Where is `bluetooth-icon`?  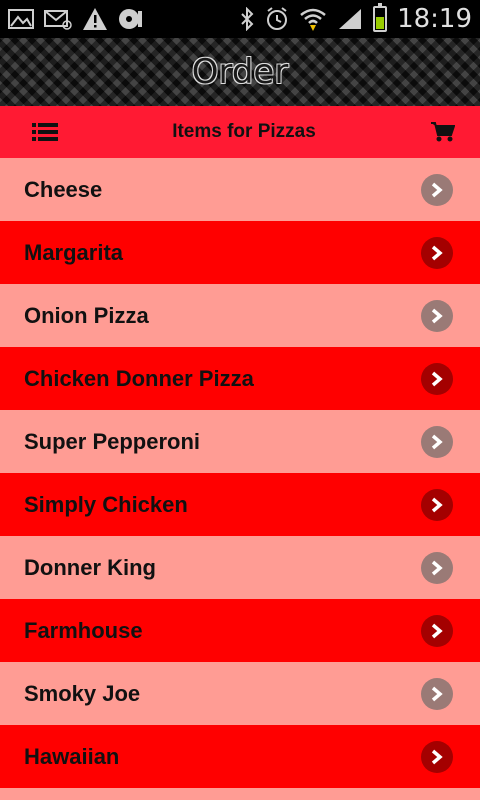 bluetooth-icon is located at coordinates (247, 19).